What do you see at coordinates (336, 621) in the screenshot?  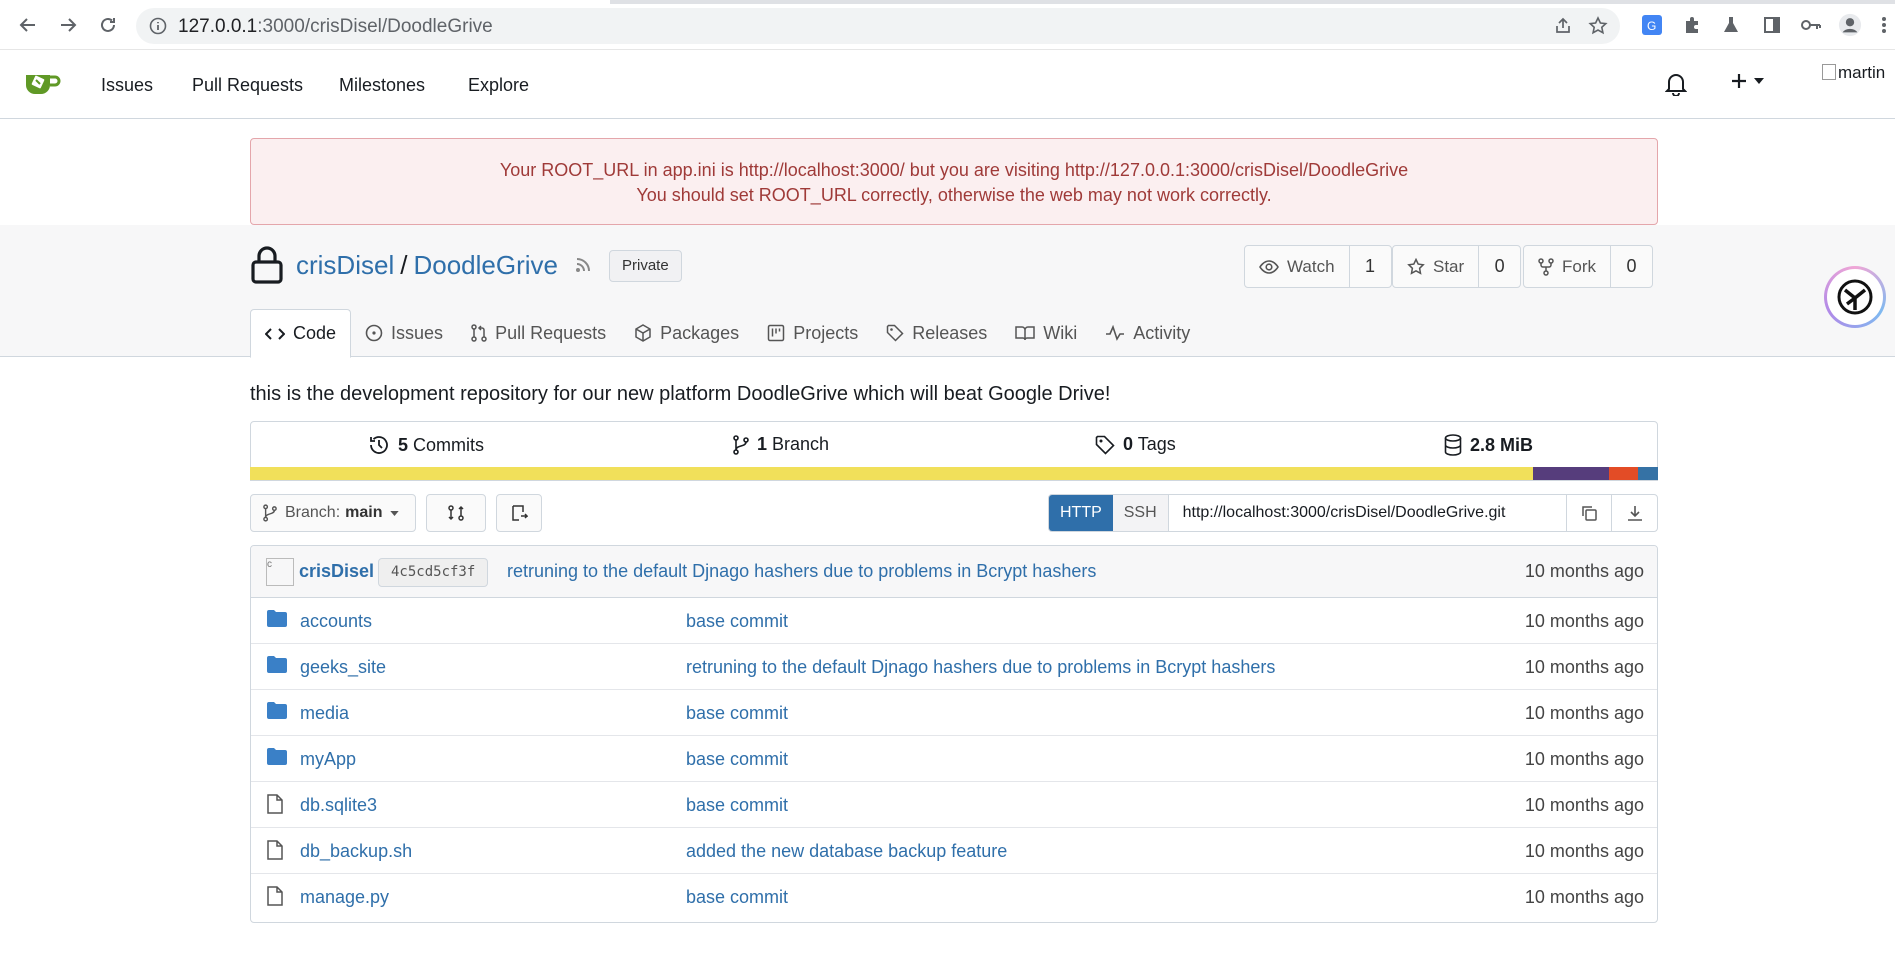 I see `file-name-link: accounts` at bounding box center [336, 621].